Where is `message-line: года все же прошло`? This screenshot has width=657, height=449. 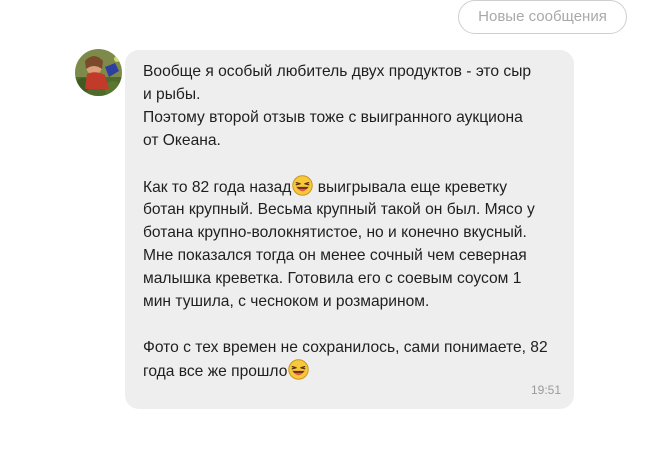
message-line: года все же прошло is located at coordinates (349, 370).